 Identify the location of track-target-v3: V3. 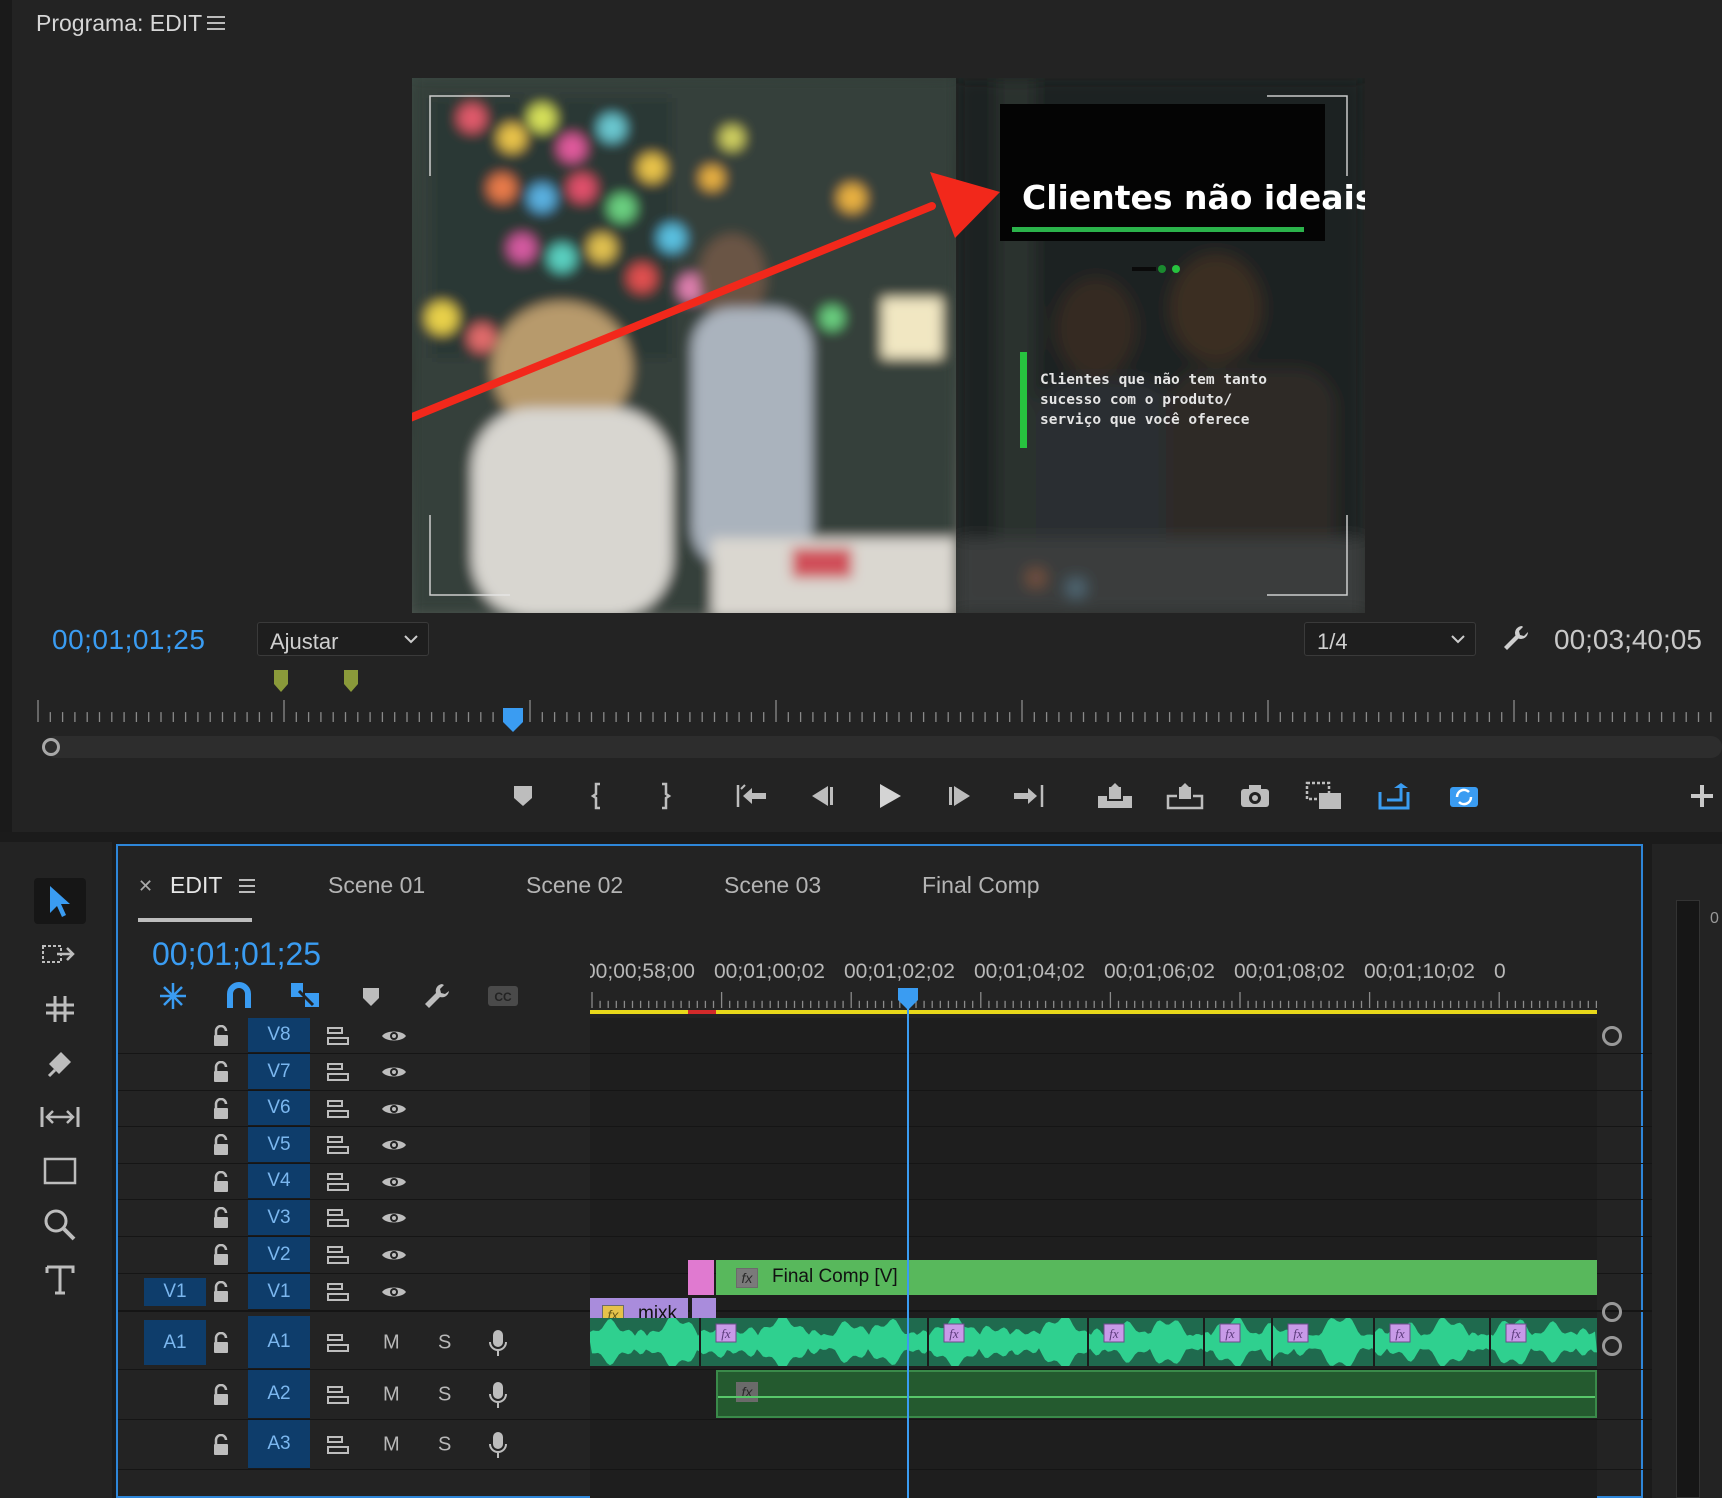
(279, 1218).